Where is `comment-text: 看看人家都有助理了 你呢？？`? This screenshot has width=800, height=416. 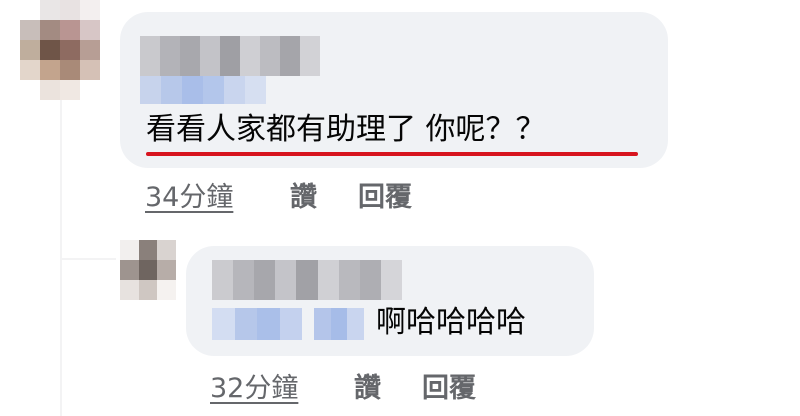 comment-text: 看看人家都有助理了 你呢？？ is located at coordinates (346, 129).